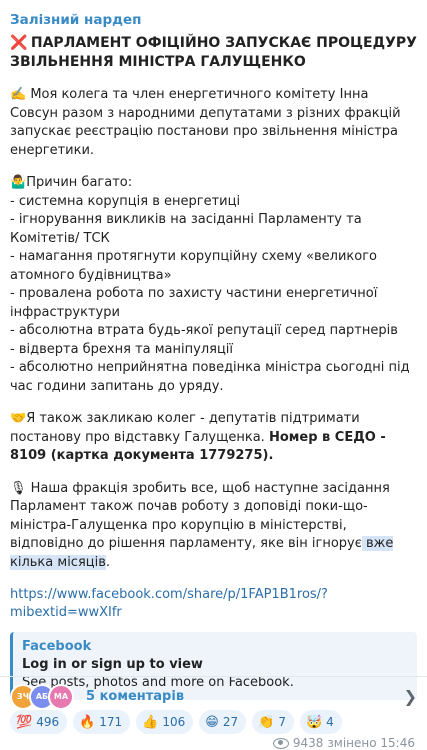  Describe the element at coordinates (213, 696) in the screenshot. I see `comments-bar: ЗЧ АБ МА 5 коментарів ❯` at that location.